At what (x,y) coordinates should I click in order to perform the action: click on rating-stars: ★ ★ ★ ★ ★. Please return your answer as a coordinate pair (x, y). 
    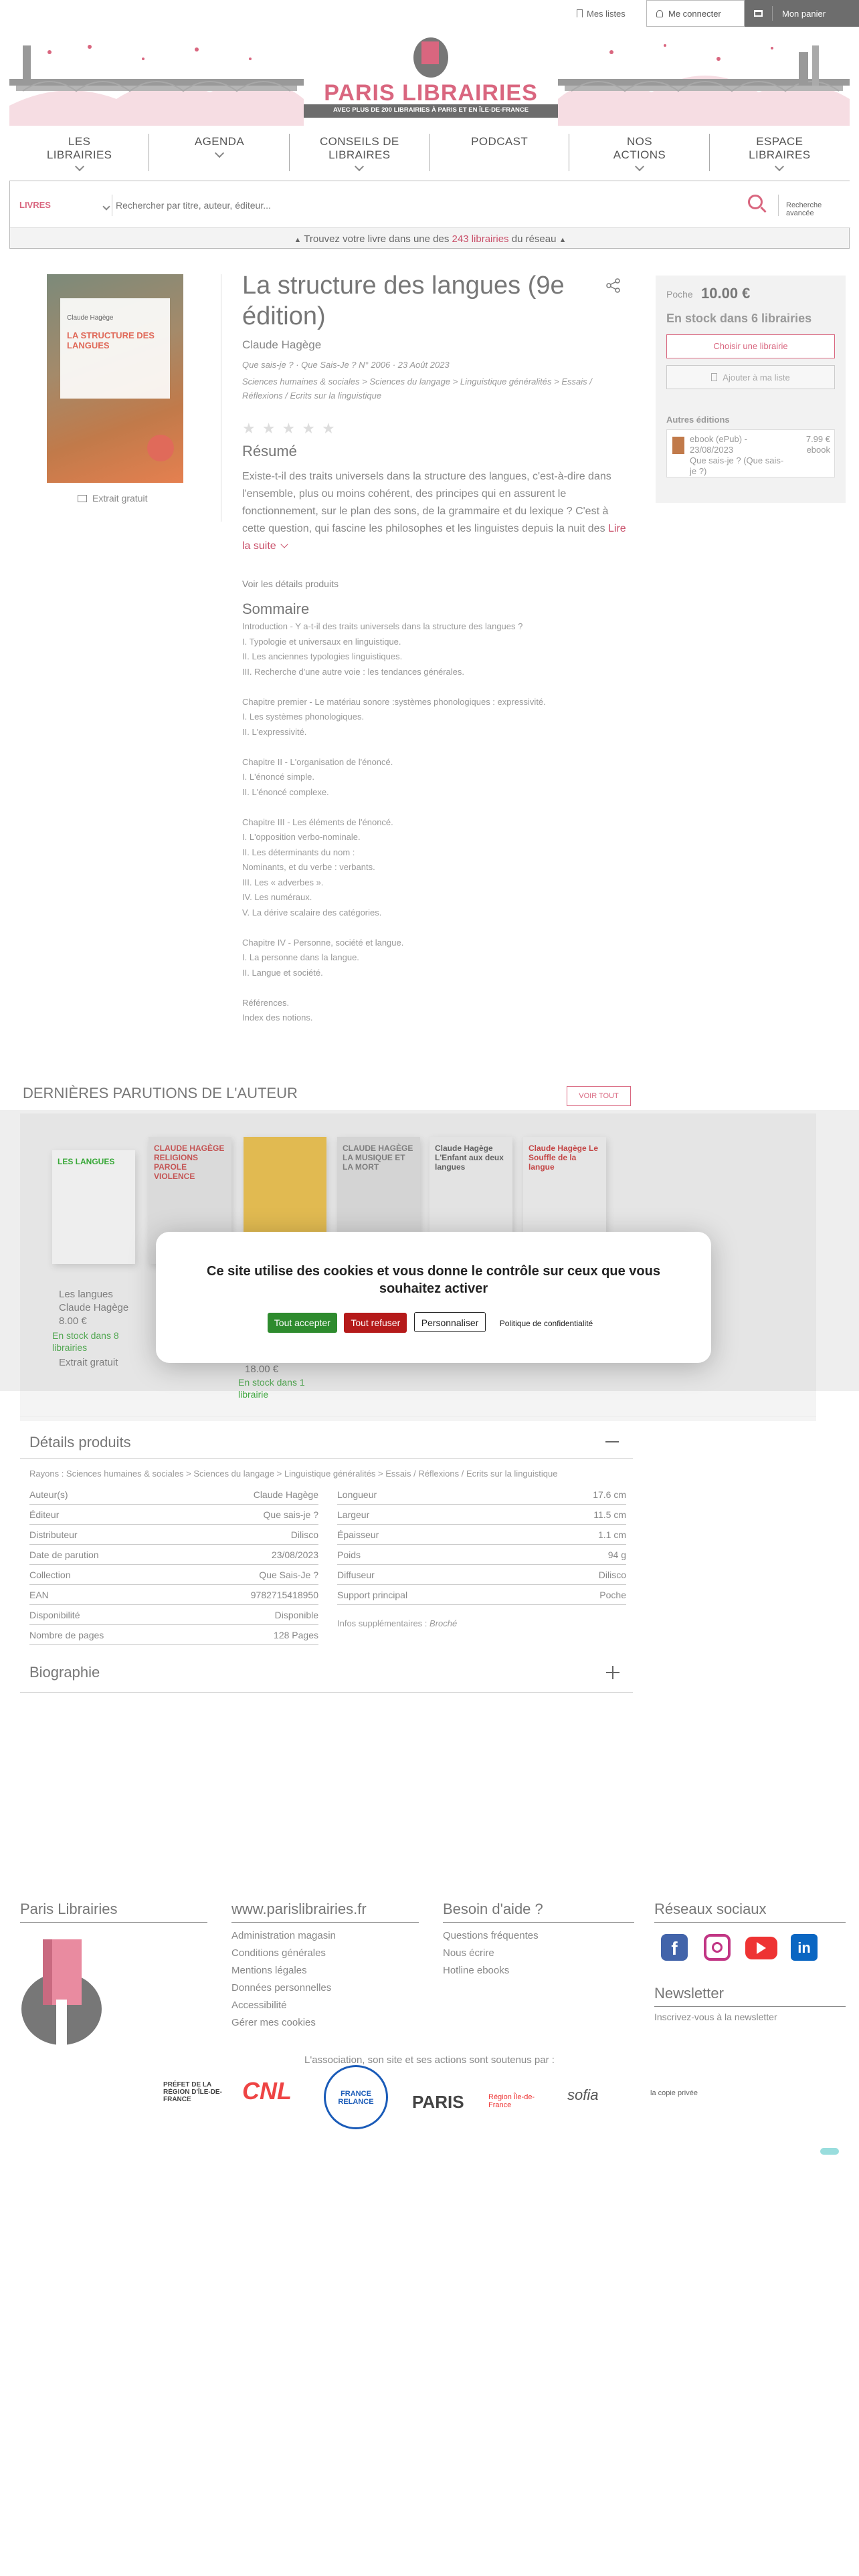
    Looking at the image, I should click on (288, 428).